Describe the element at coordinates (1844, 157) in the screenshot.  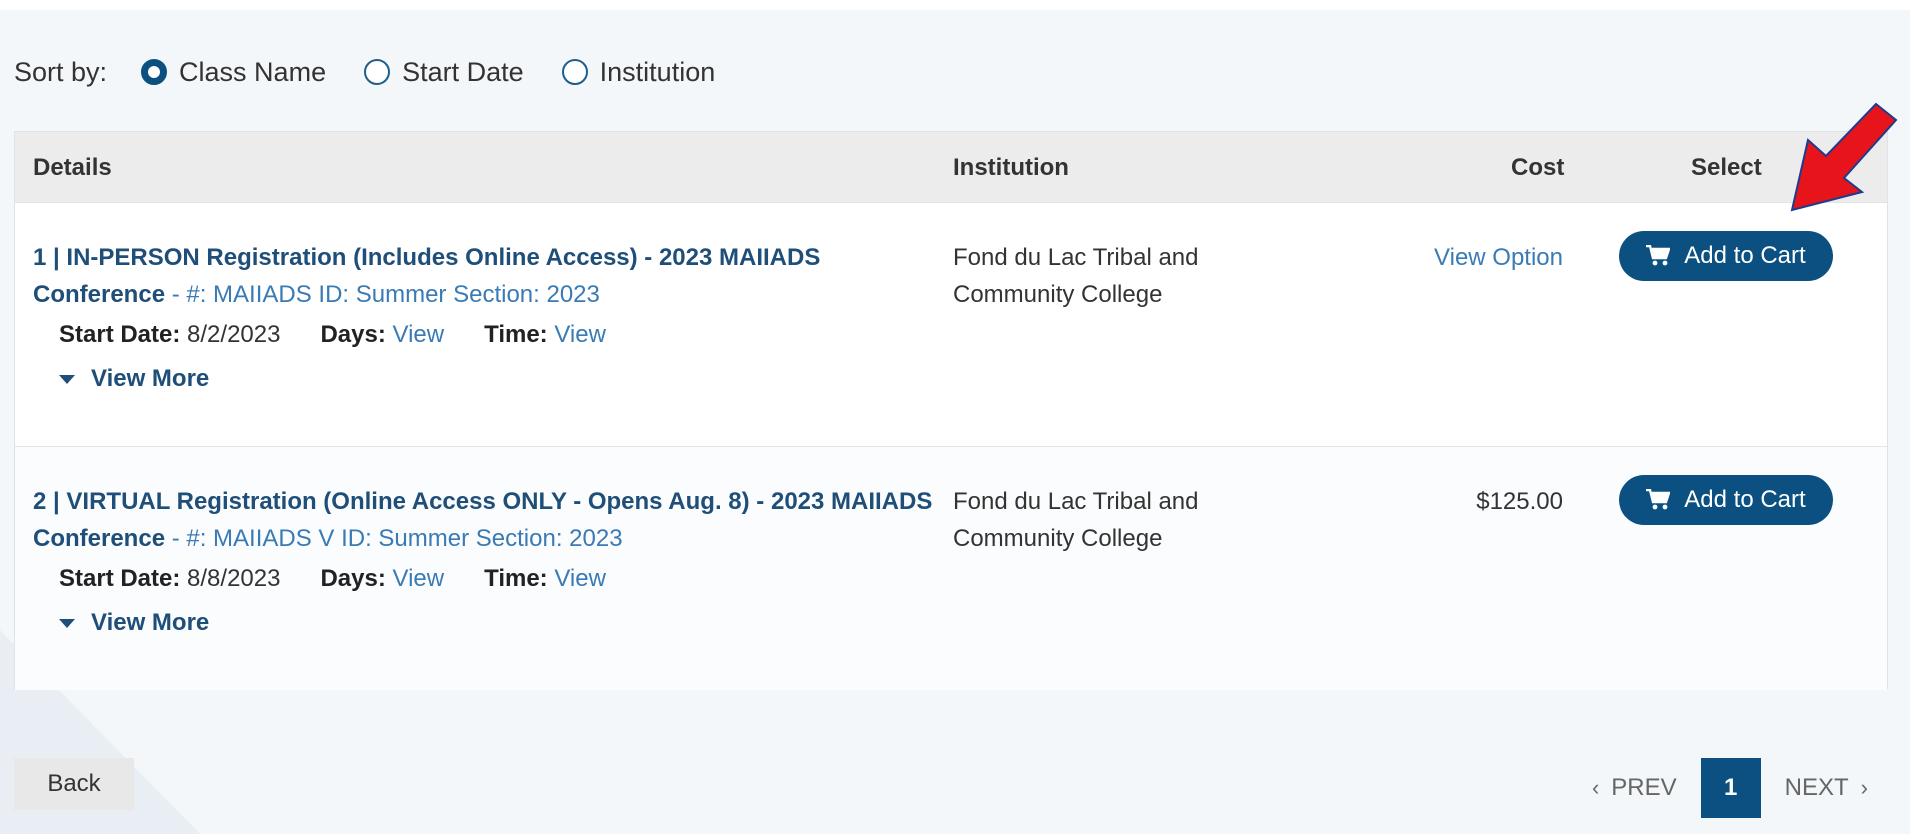
I see `annotation-arrow-icon` at that location.